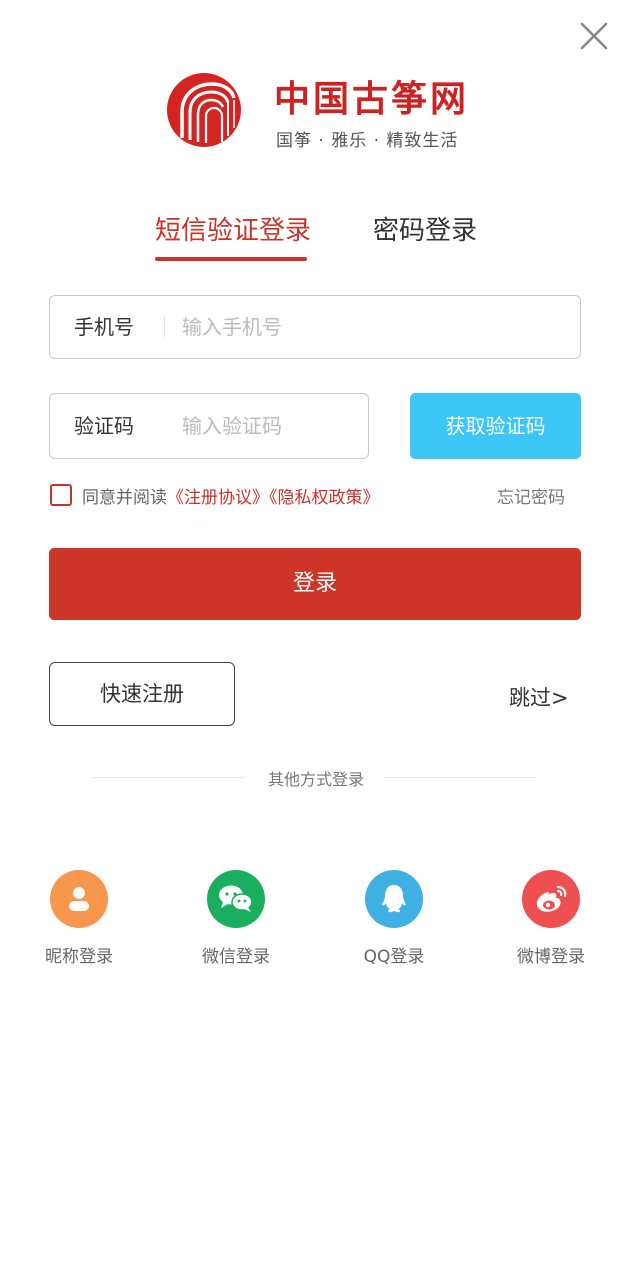 This screenshot has height=1280, width=630. What do you see at coordinates (394, 899) in the screenshot?
I see `qq-icon` at bounding box center [394, 899].